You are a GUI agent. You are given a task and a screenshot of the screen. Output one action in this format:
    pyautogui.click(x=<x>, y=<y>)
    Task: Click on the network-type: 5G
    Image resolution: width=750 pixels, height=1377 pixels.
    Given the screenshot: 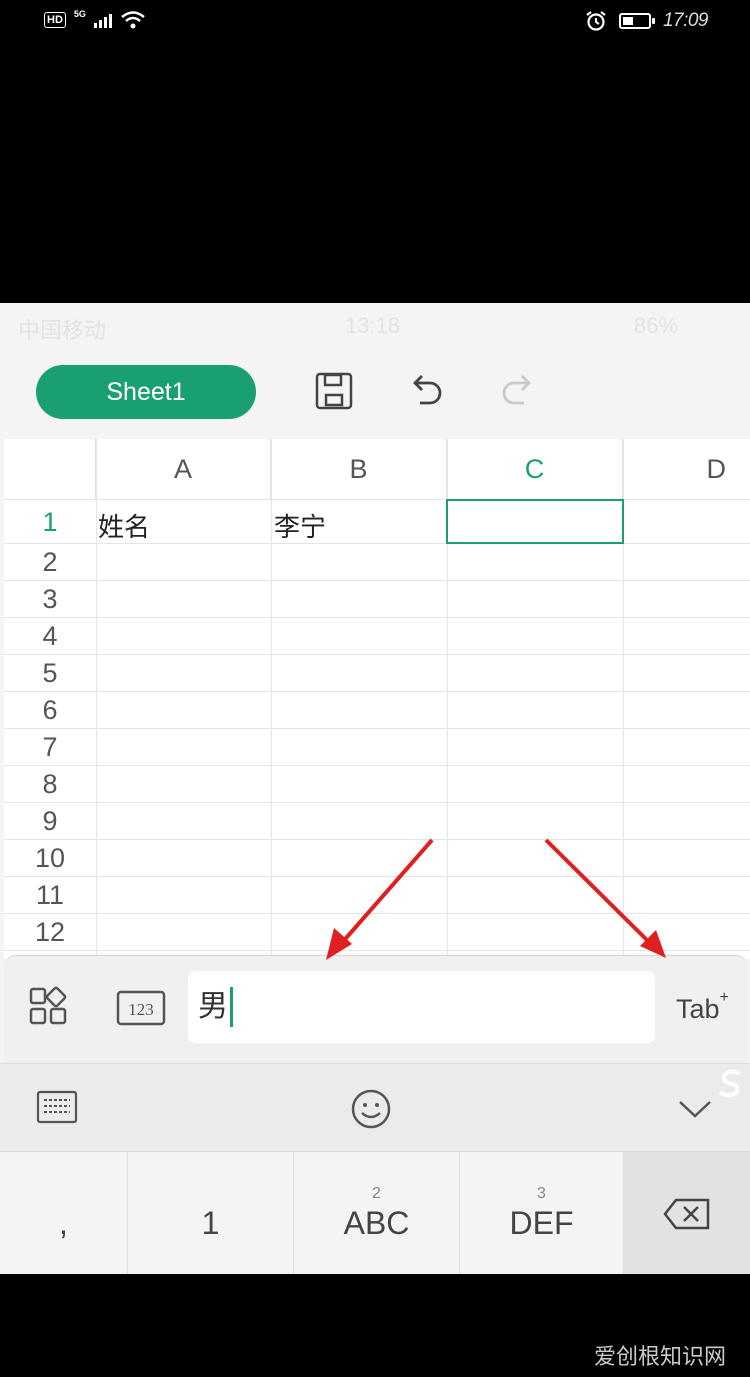 What is the action you would take?
    pyautogui.click(x=79, y=14)
    